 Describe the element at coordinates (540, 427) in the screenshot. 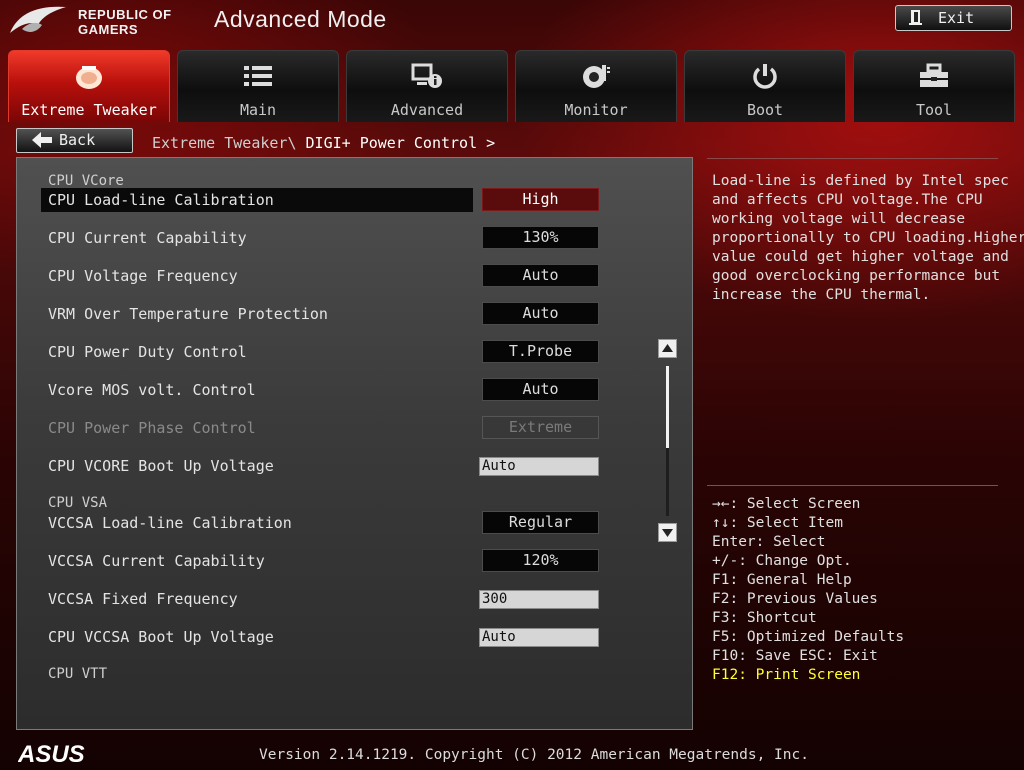

I see `setting-value-button: Extreme` at that location.